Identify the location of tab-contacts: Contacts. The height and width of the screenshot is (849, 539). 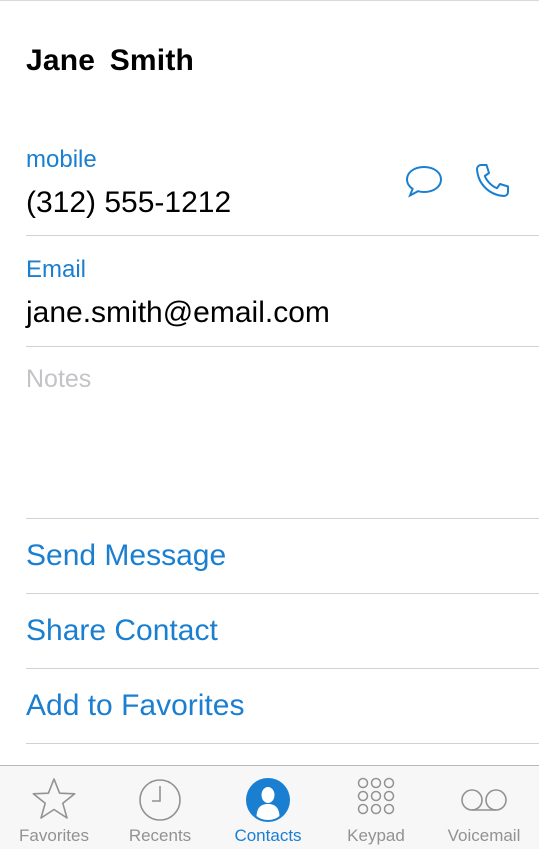
(268, 807).